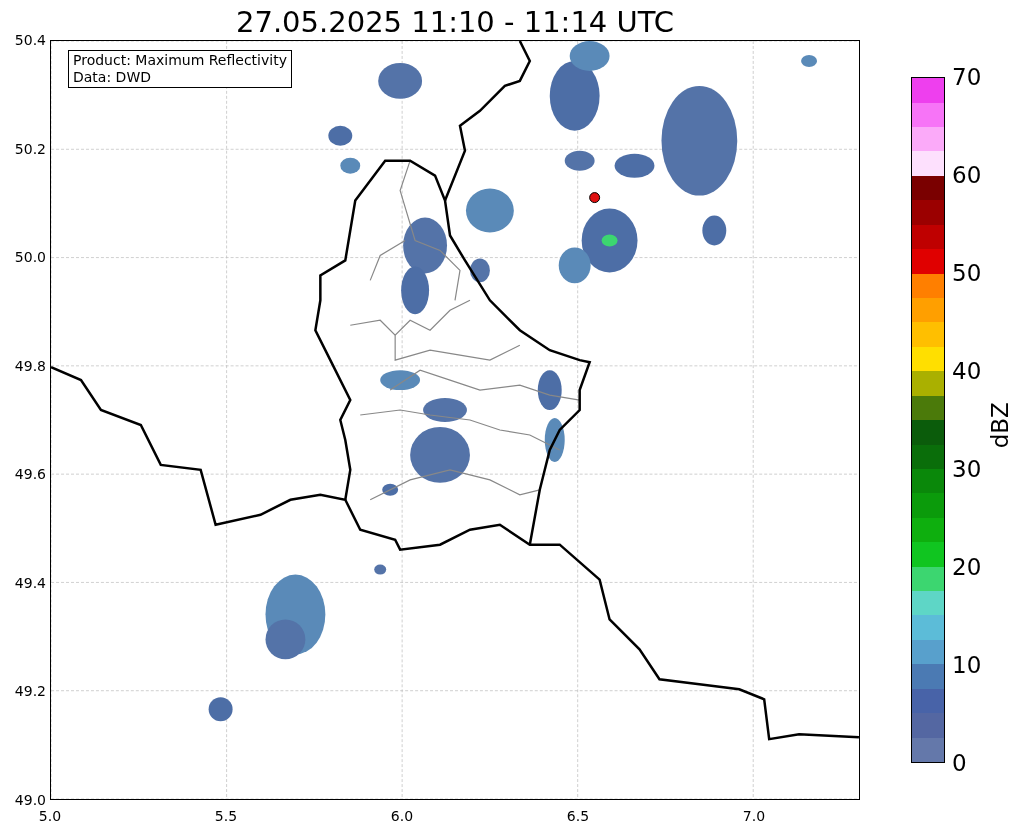  What do you see at coordinates (50, 816) in the screenshot?
I see `x-tick-label: 5.0` at bounding box center [50, 816].